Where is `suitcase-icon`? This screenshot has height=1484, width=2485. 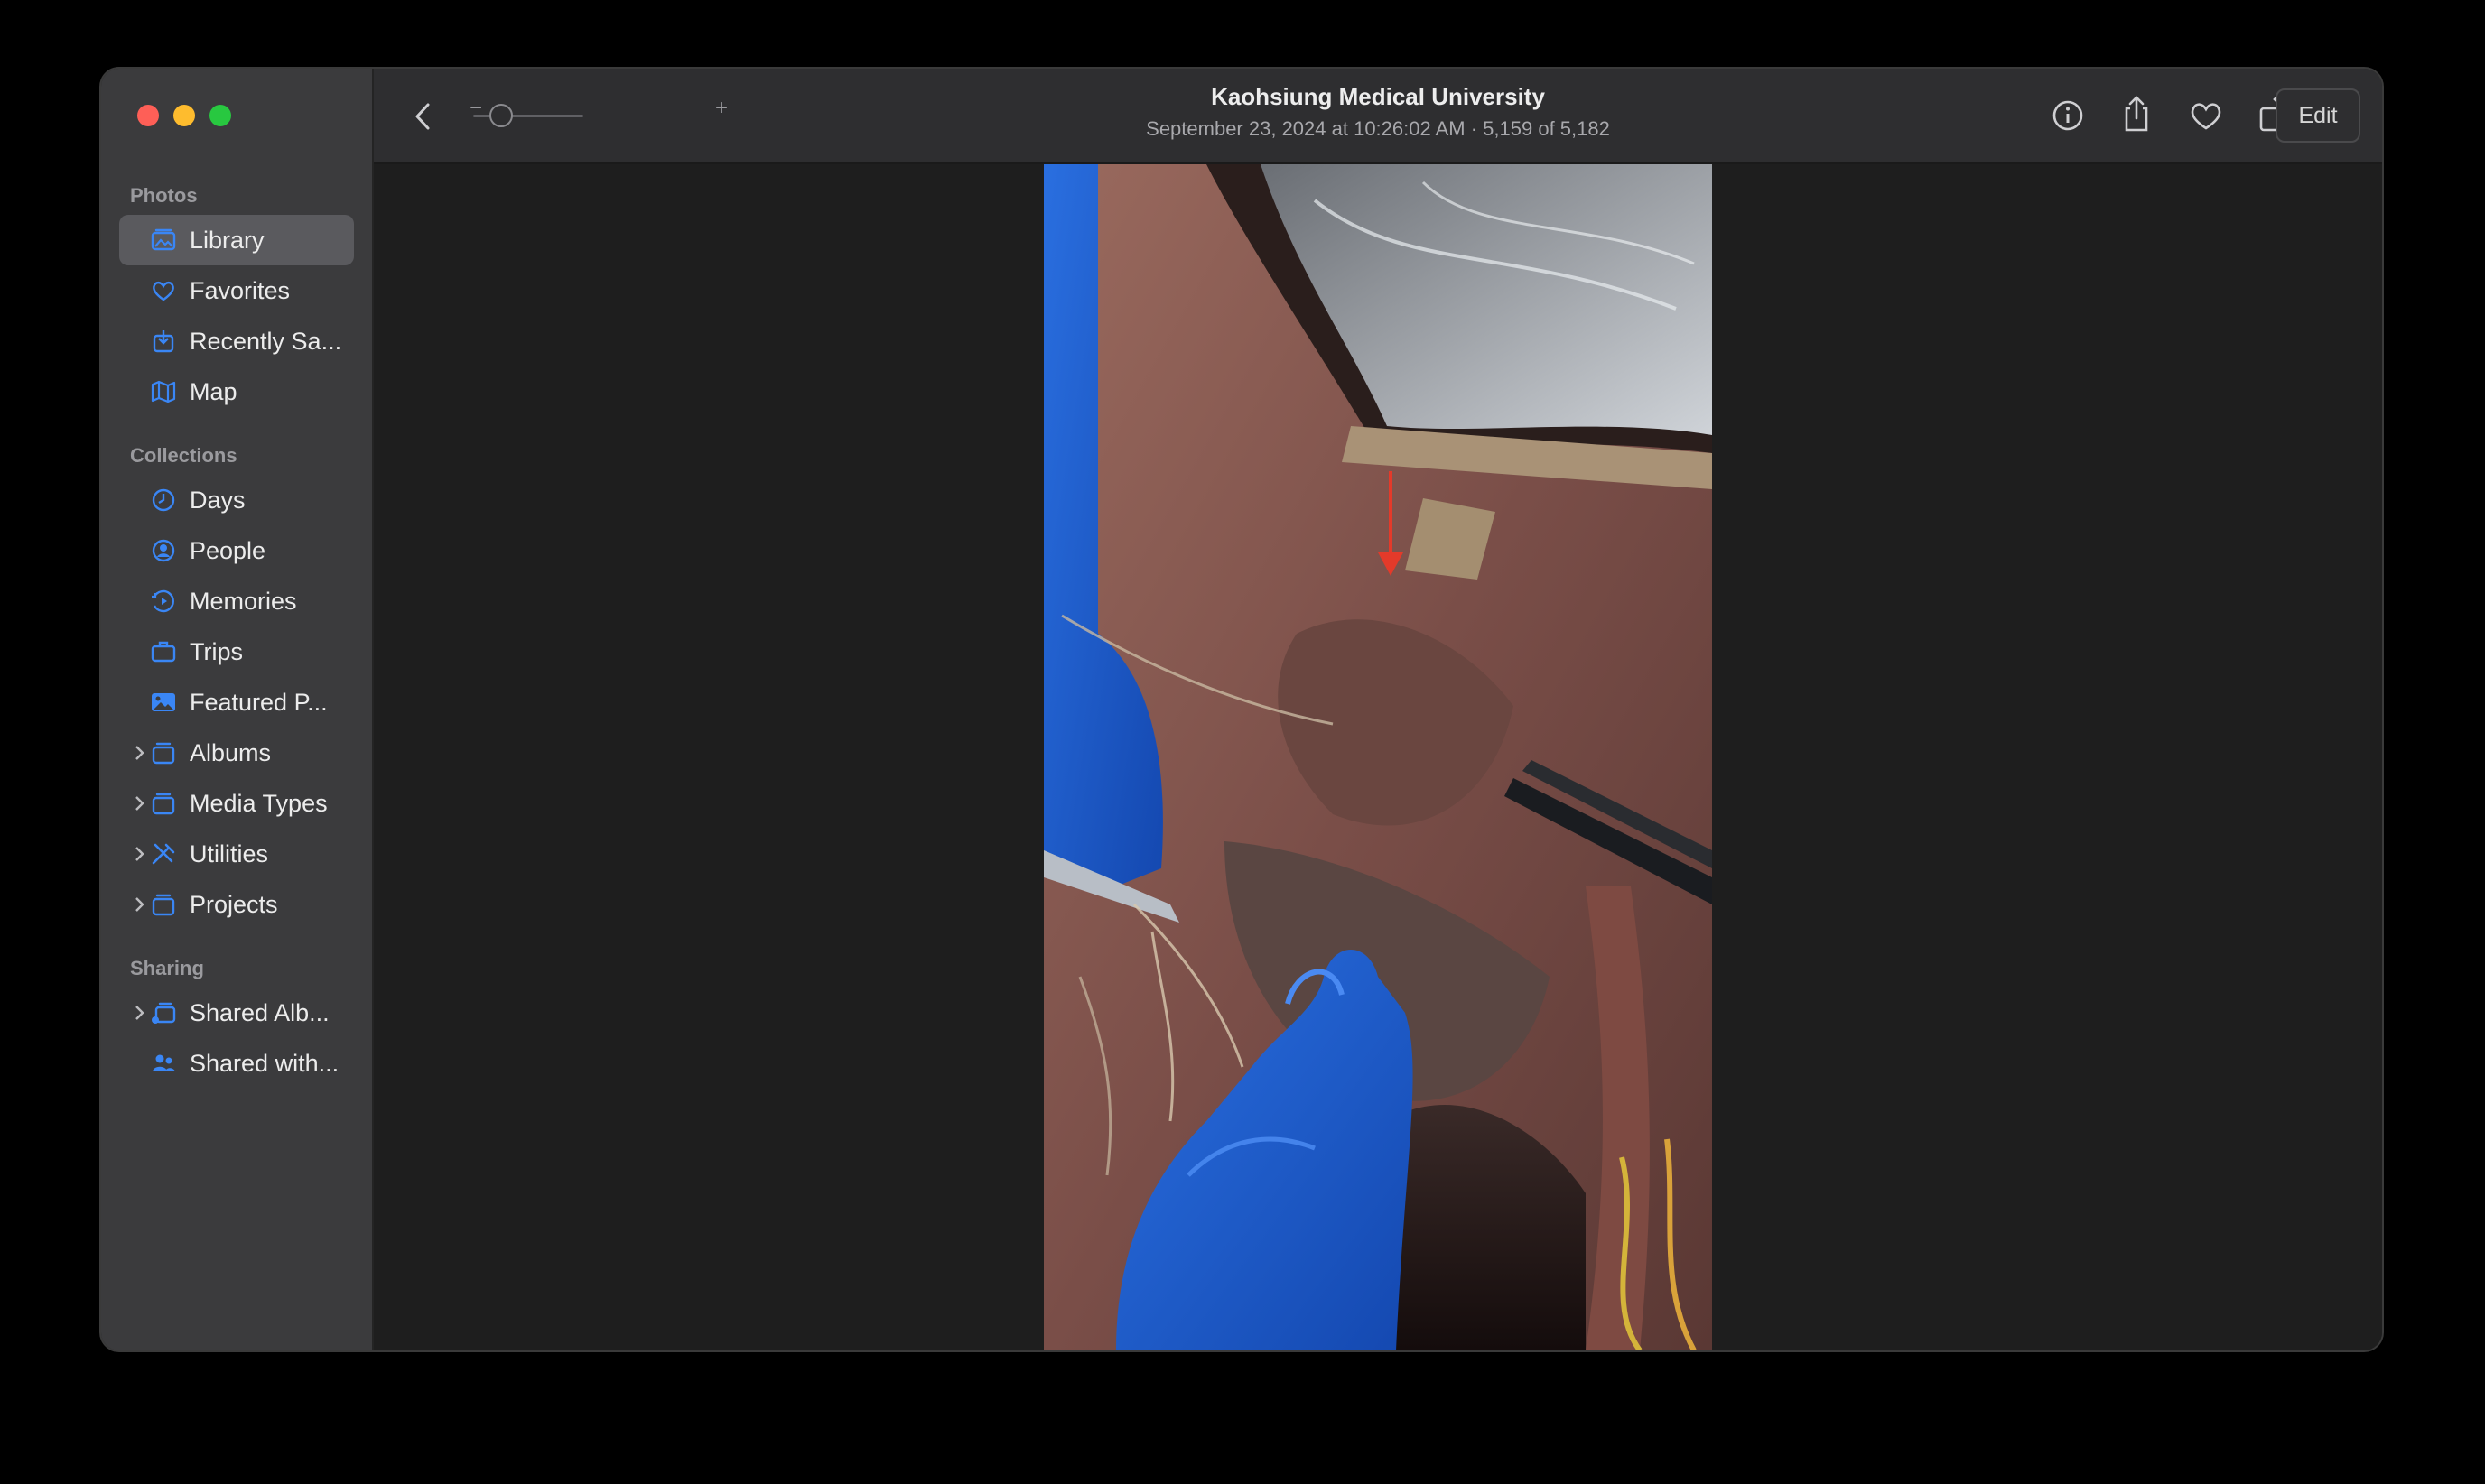
suitcase-icon is located at coordinates (163, 652).